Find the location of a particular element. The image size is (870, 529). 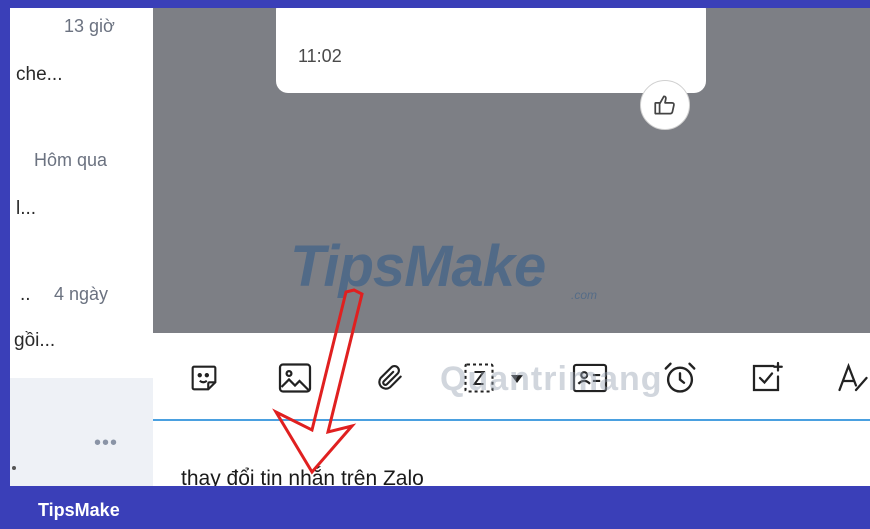

active-conversation is located at coordinates (81, 432).